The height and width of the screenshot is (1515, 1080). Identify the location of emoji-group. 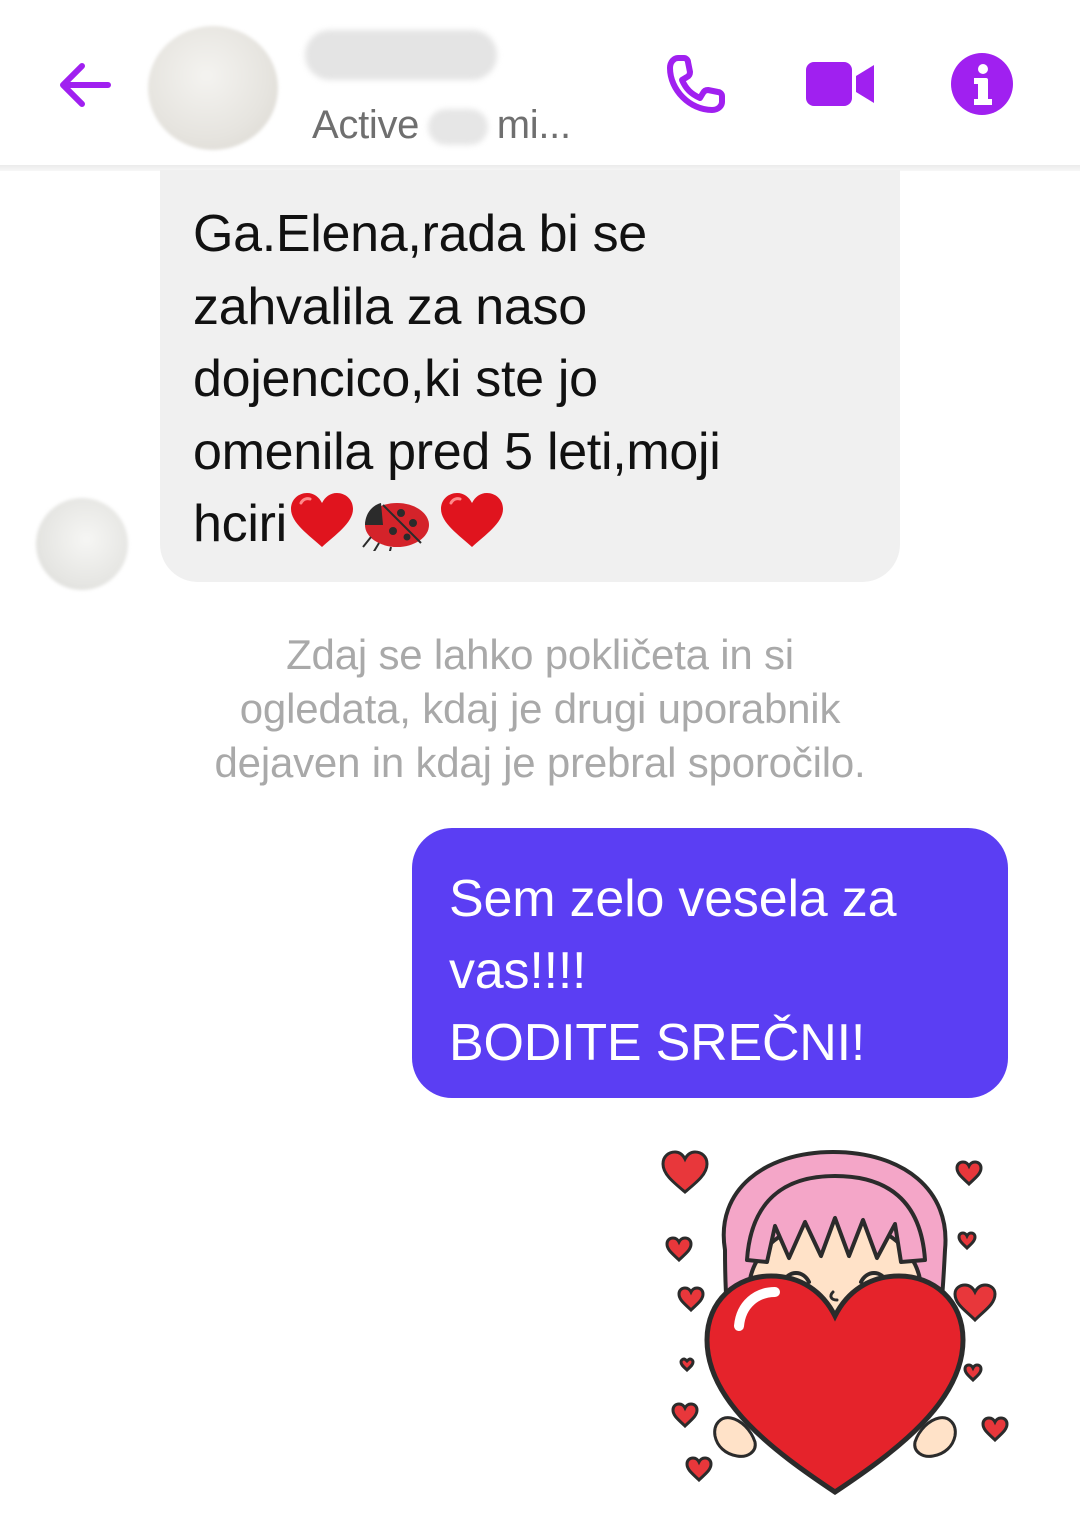
(396, 522).